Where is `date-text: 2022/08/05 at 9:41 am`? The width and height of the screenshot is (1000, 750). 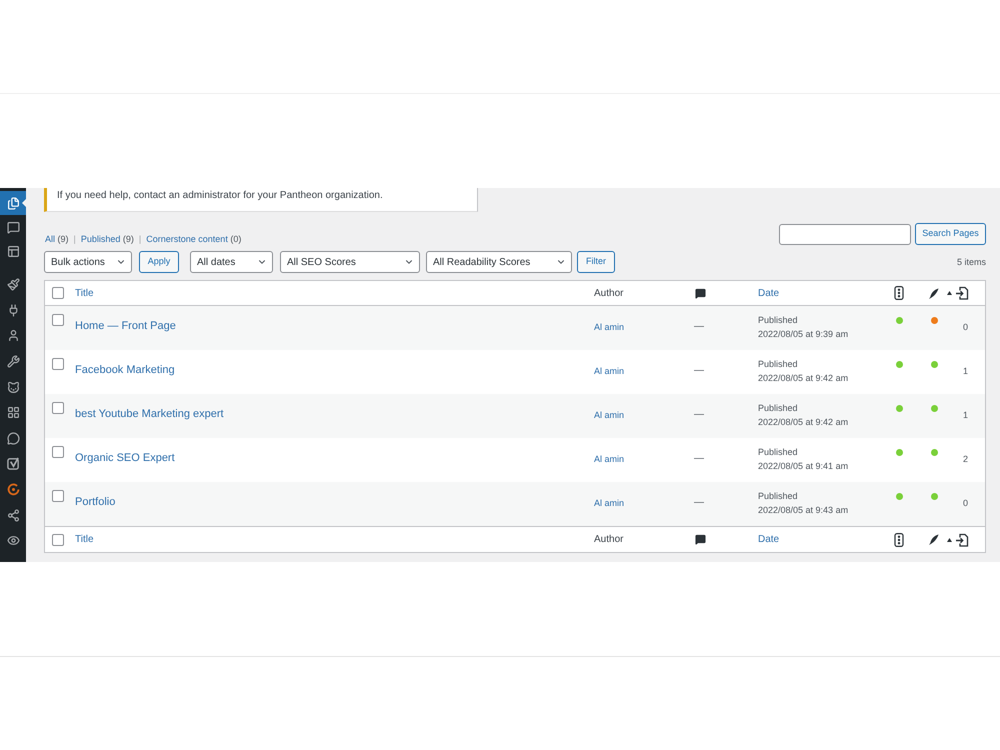
date-text: 2022/08/05 at 9:41 am is located at coordinates (803, 466).